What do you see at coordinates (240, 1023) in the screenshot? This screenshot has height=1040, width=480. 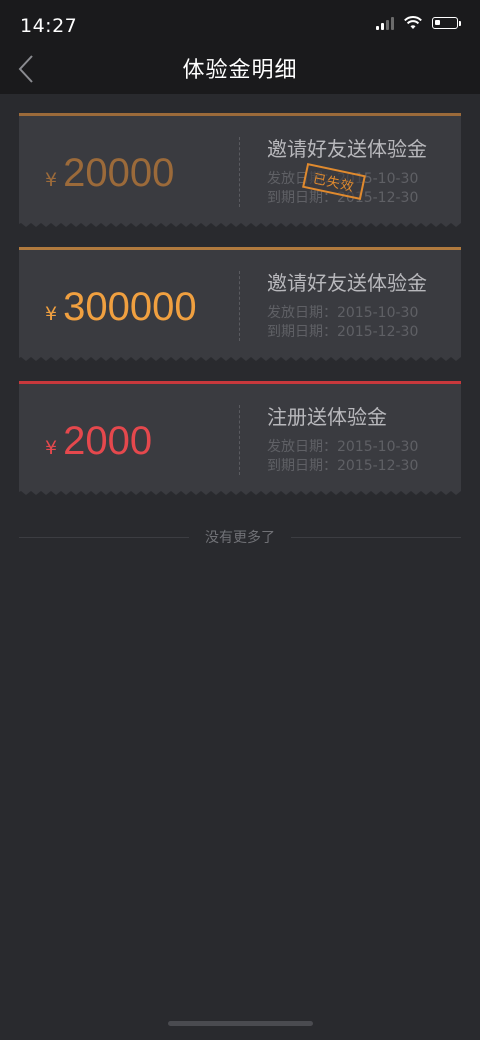 I see `home-indicator` at bounding box center [240, 1023].